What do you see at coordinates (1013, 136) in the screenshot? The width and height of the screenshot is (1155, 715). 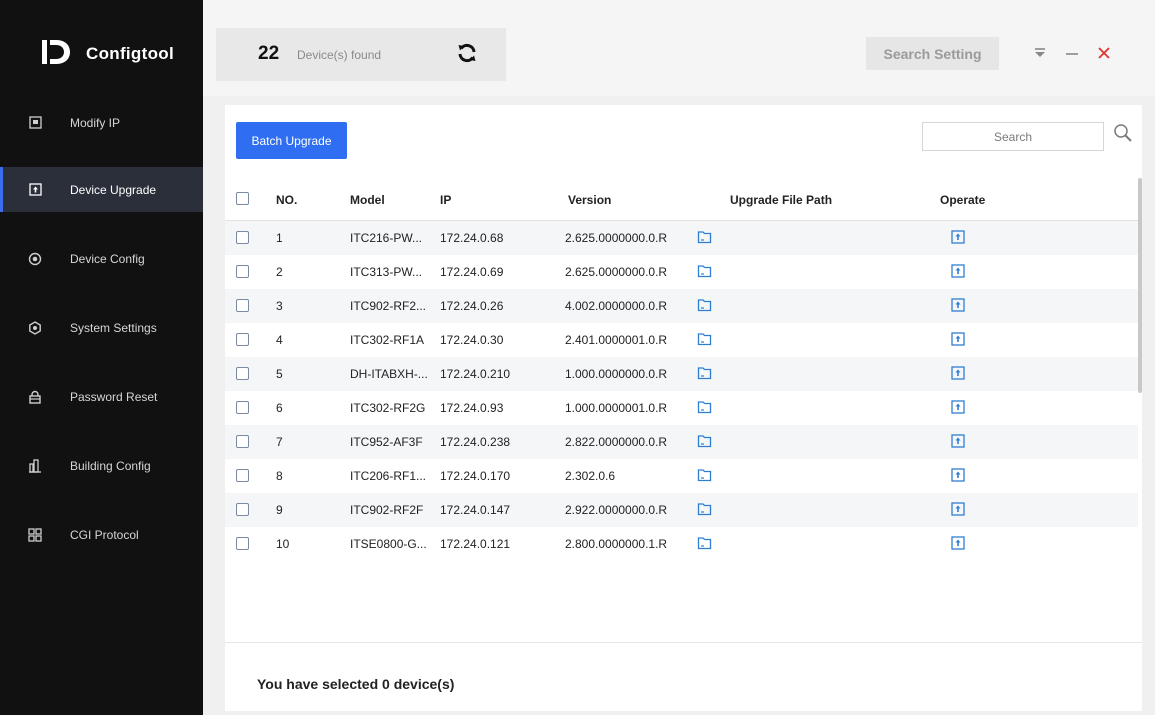 I see `search-input` at bounding box center [1013, 136].